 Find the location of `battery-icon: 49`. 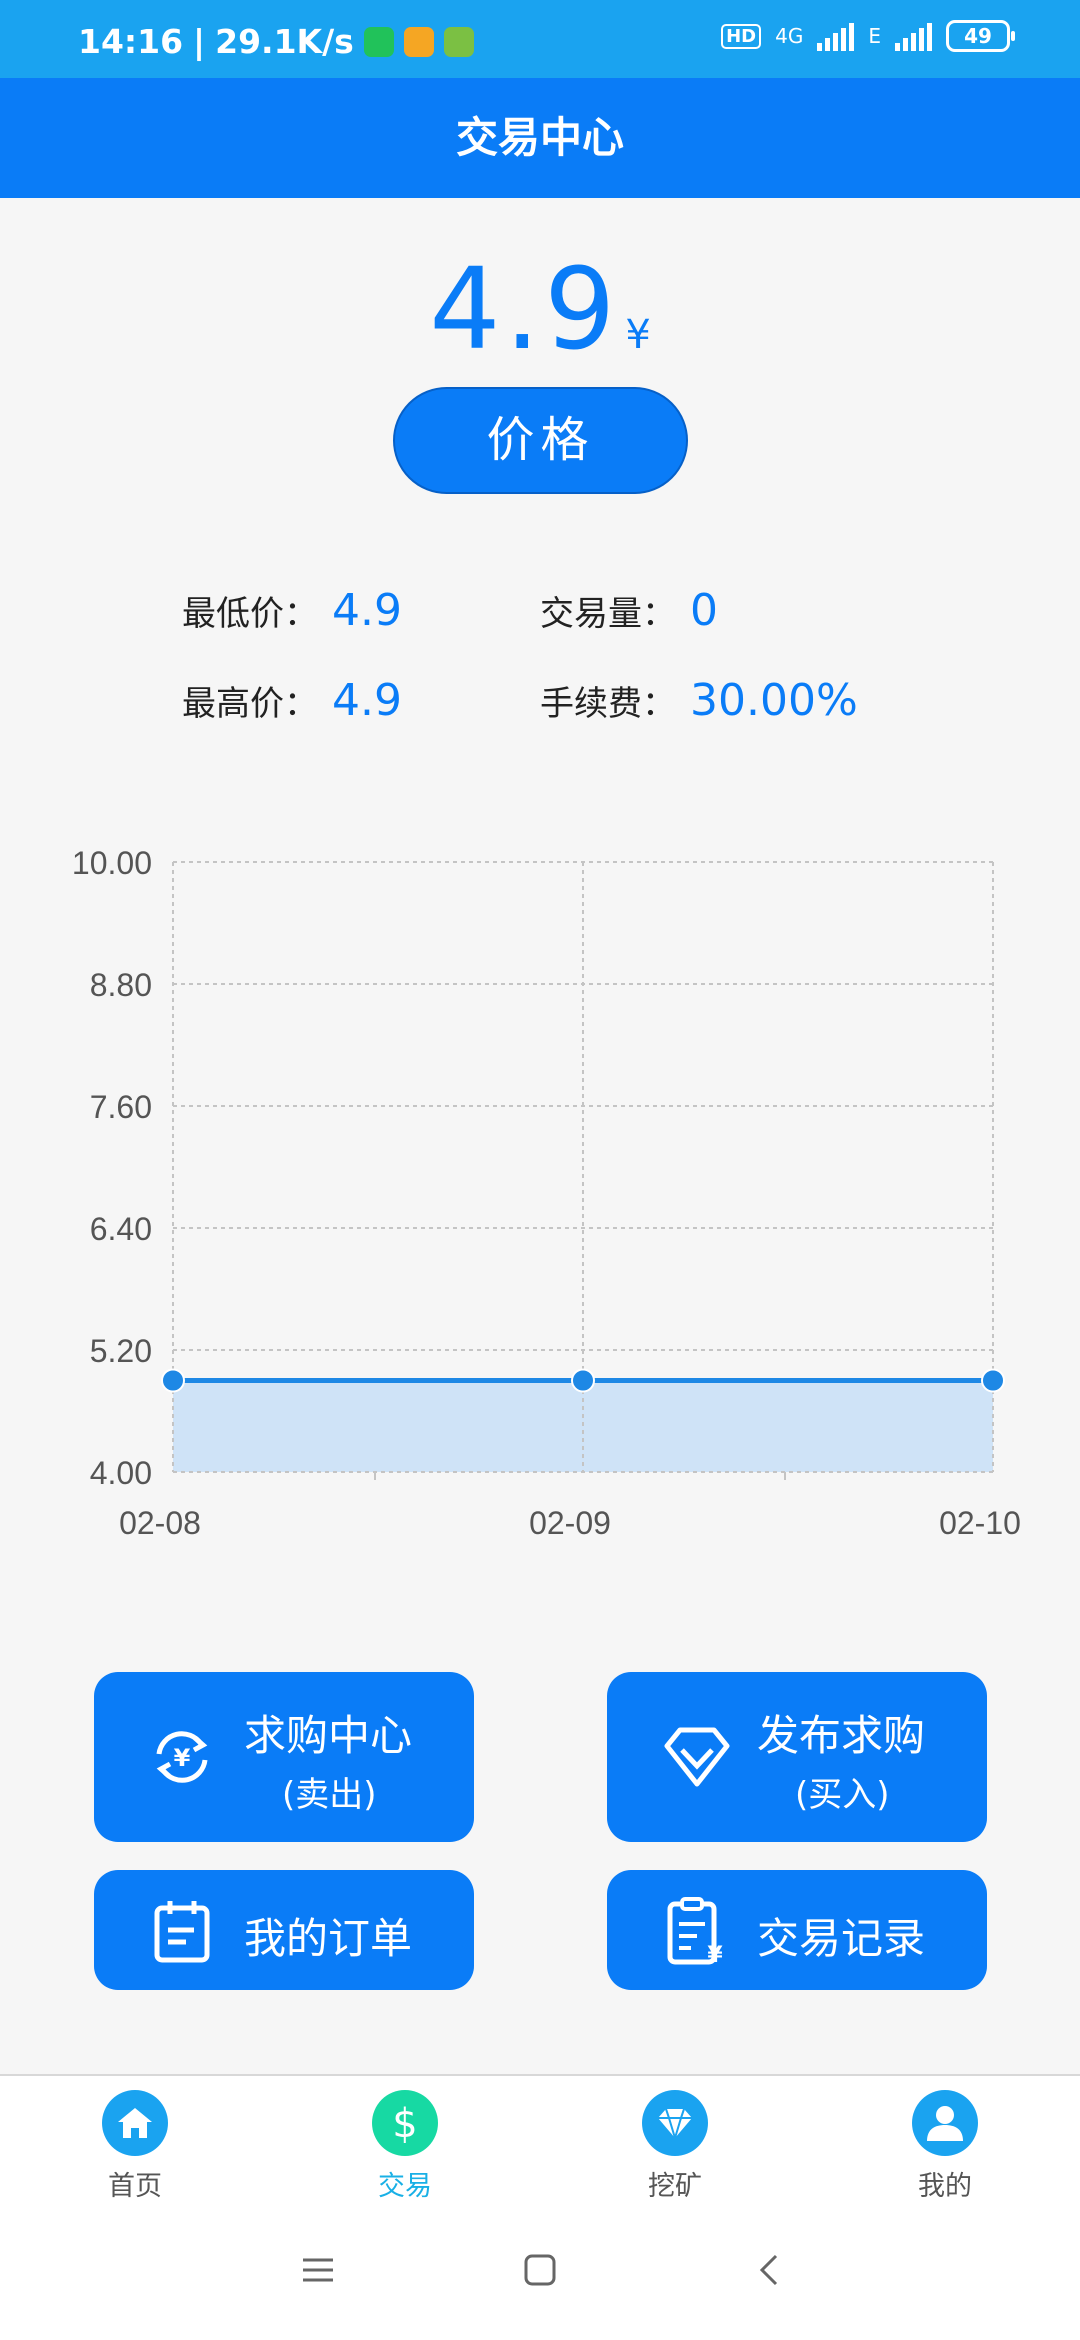

battery-icon: 49 is located at coordinates (980, 36).